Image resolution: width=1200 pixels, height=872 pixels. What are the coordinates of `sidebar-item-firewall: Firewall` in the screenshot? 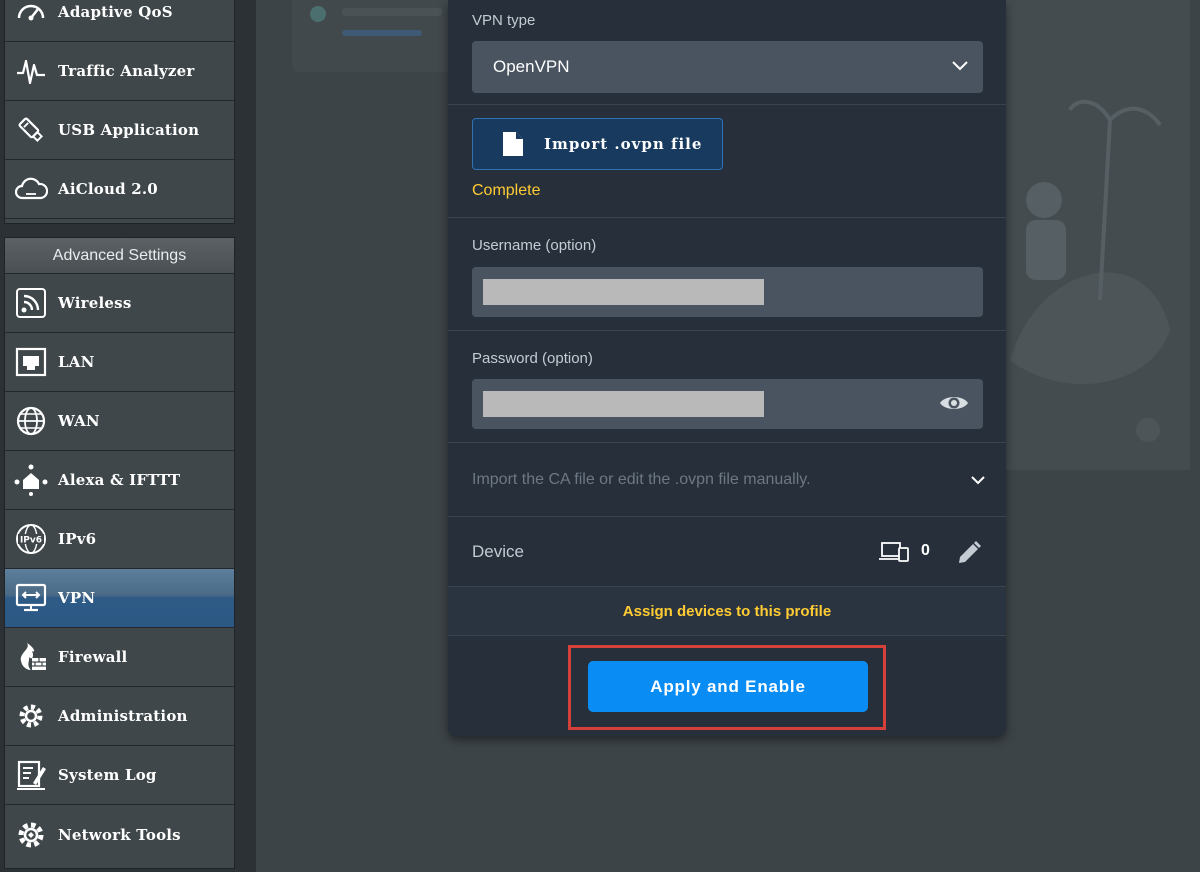 It's located at (119, 657).